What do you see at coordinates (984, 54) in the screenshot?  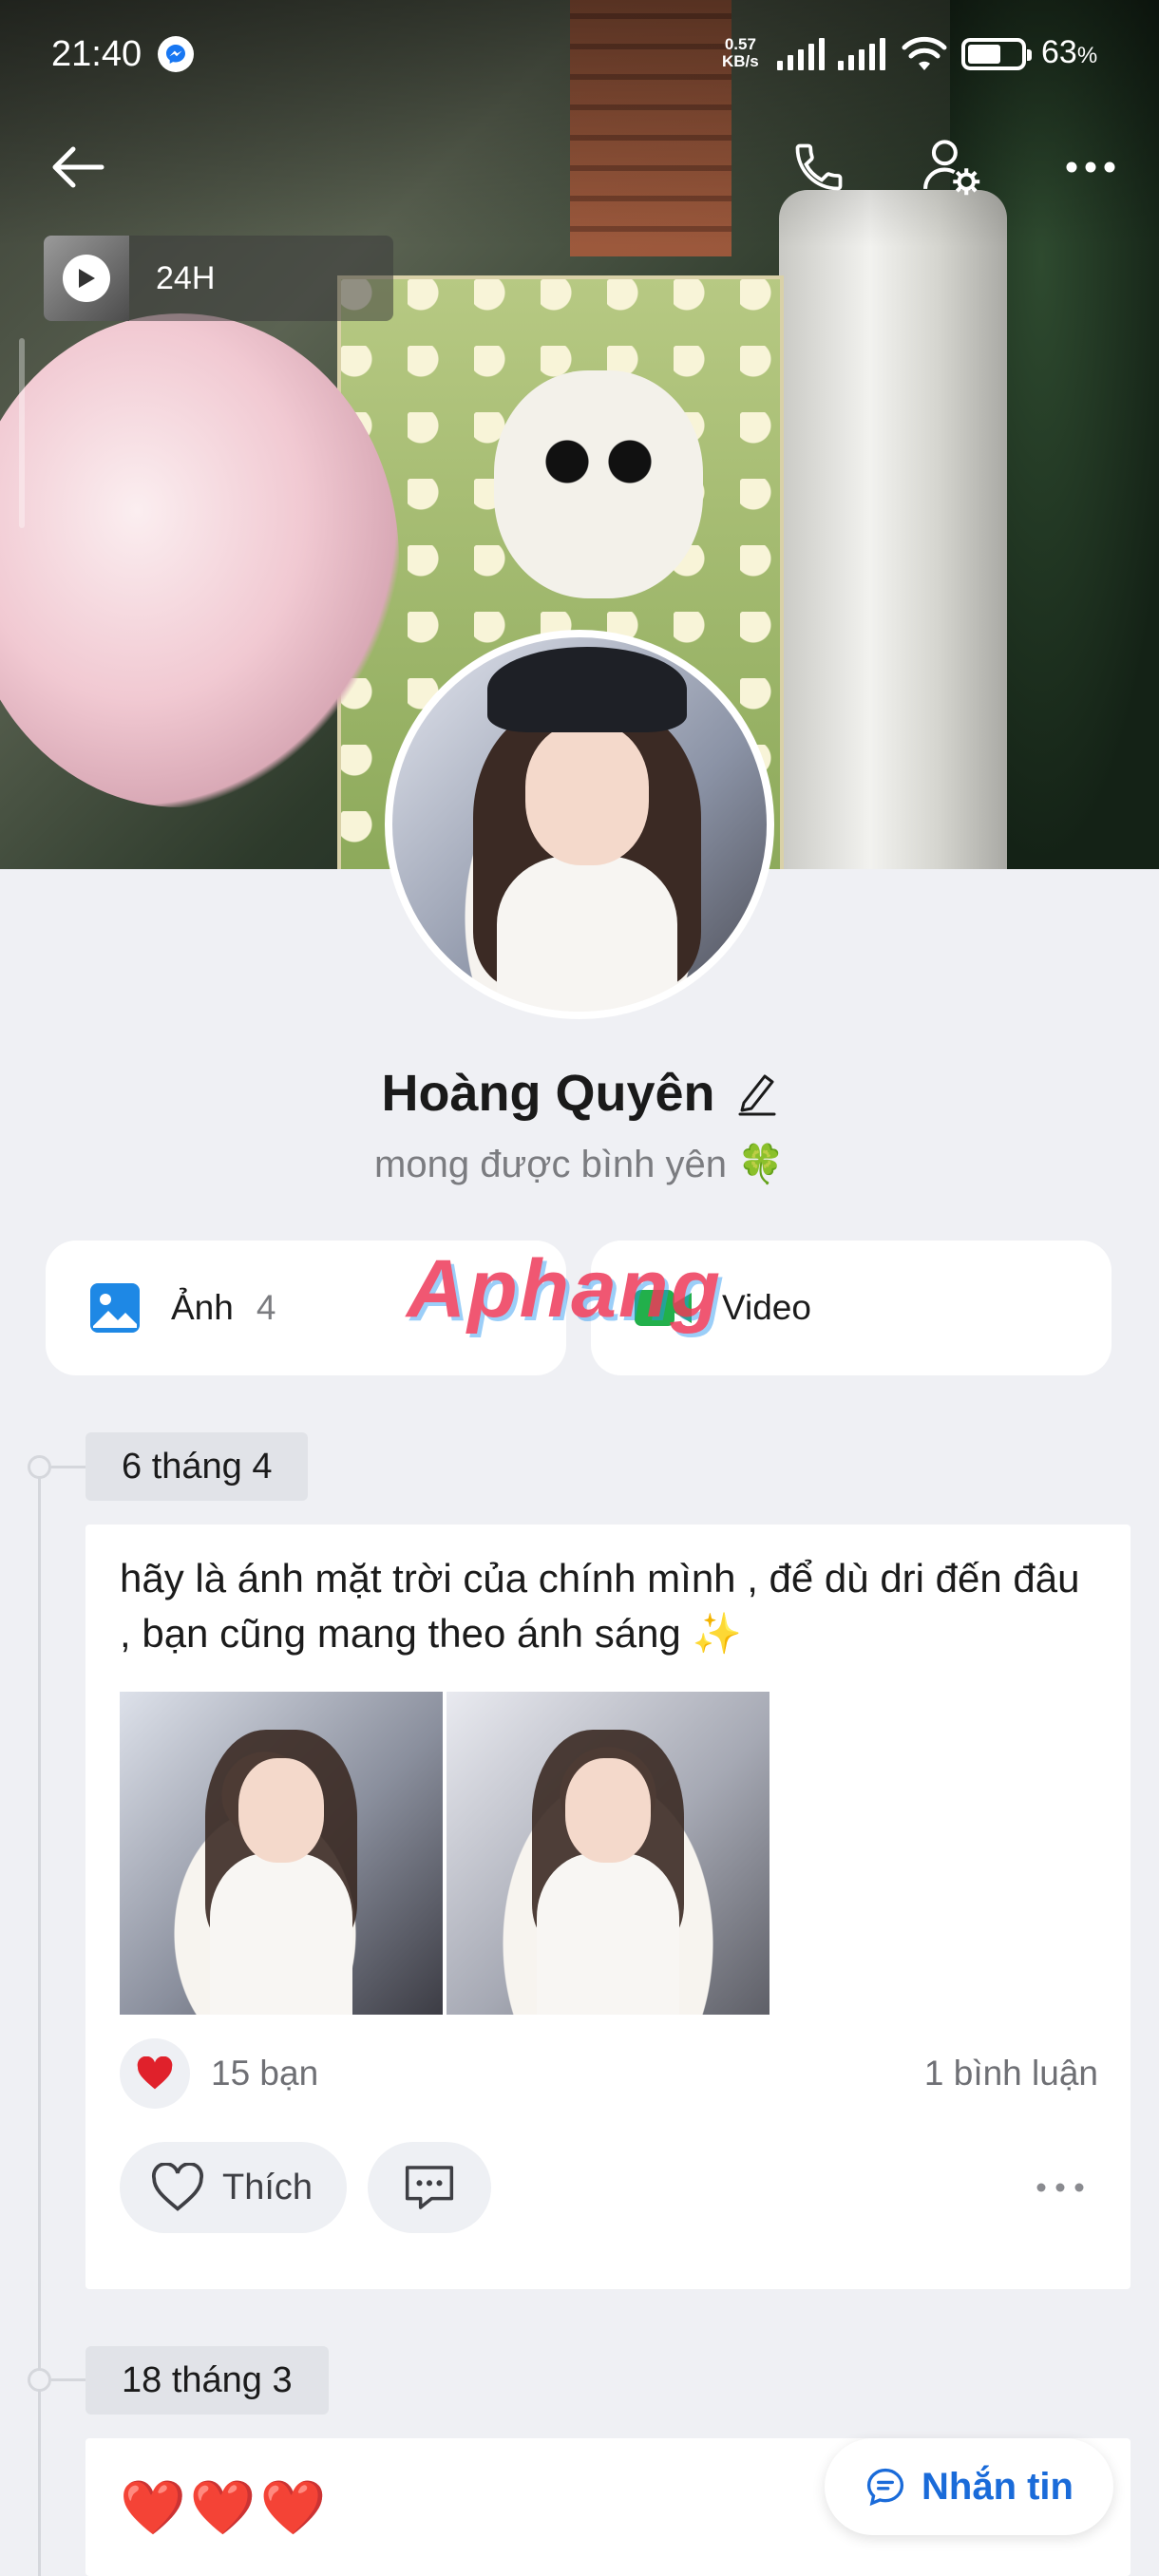 I see `battery-fill` at bounding box center [984, 54].